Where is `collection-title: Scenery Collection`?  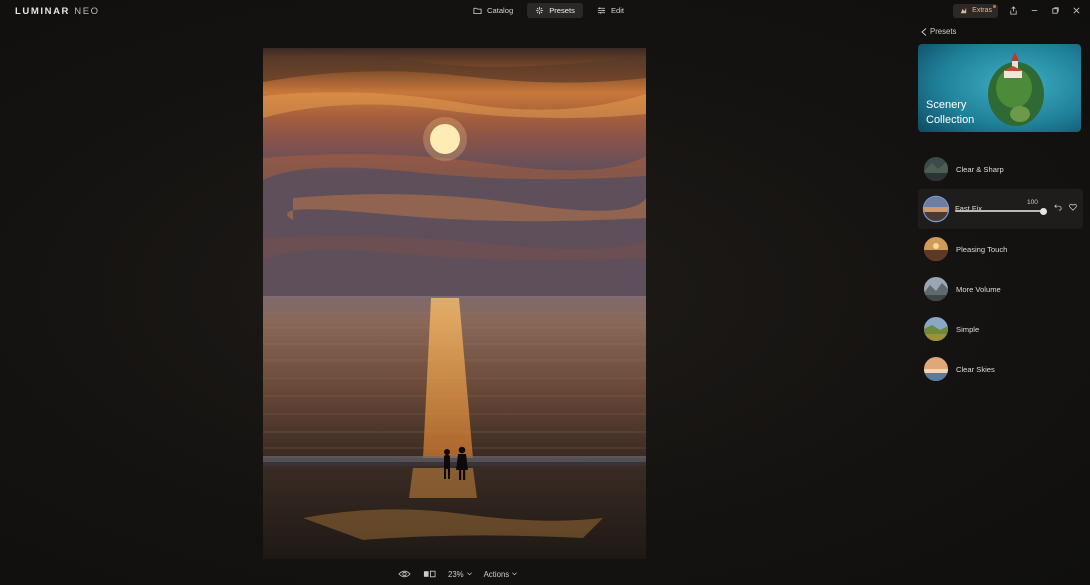 collection-title: Scenery Collection is located at coordinates (966, 113).